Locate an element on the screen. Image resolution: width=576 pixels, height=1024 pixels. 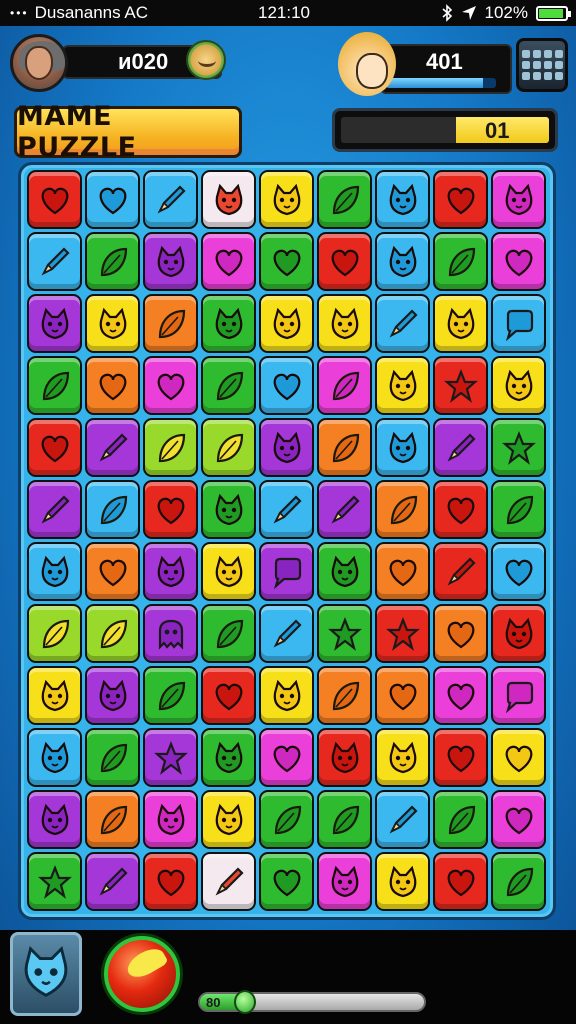
menu-button is located at coordinates (542, 65).